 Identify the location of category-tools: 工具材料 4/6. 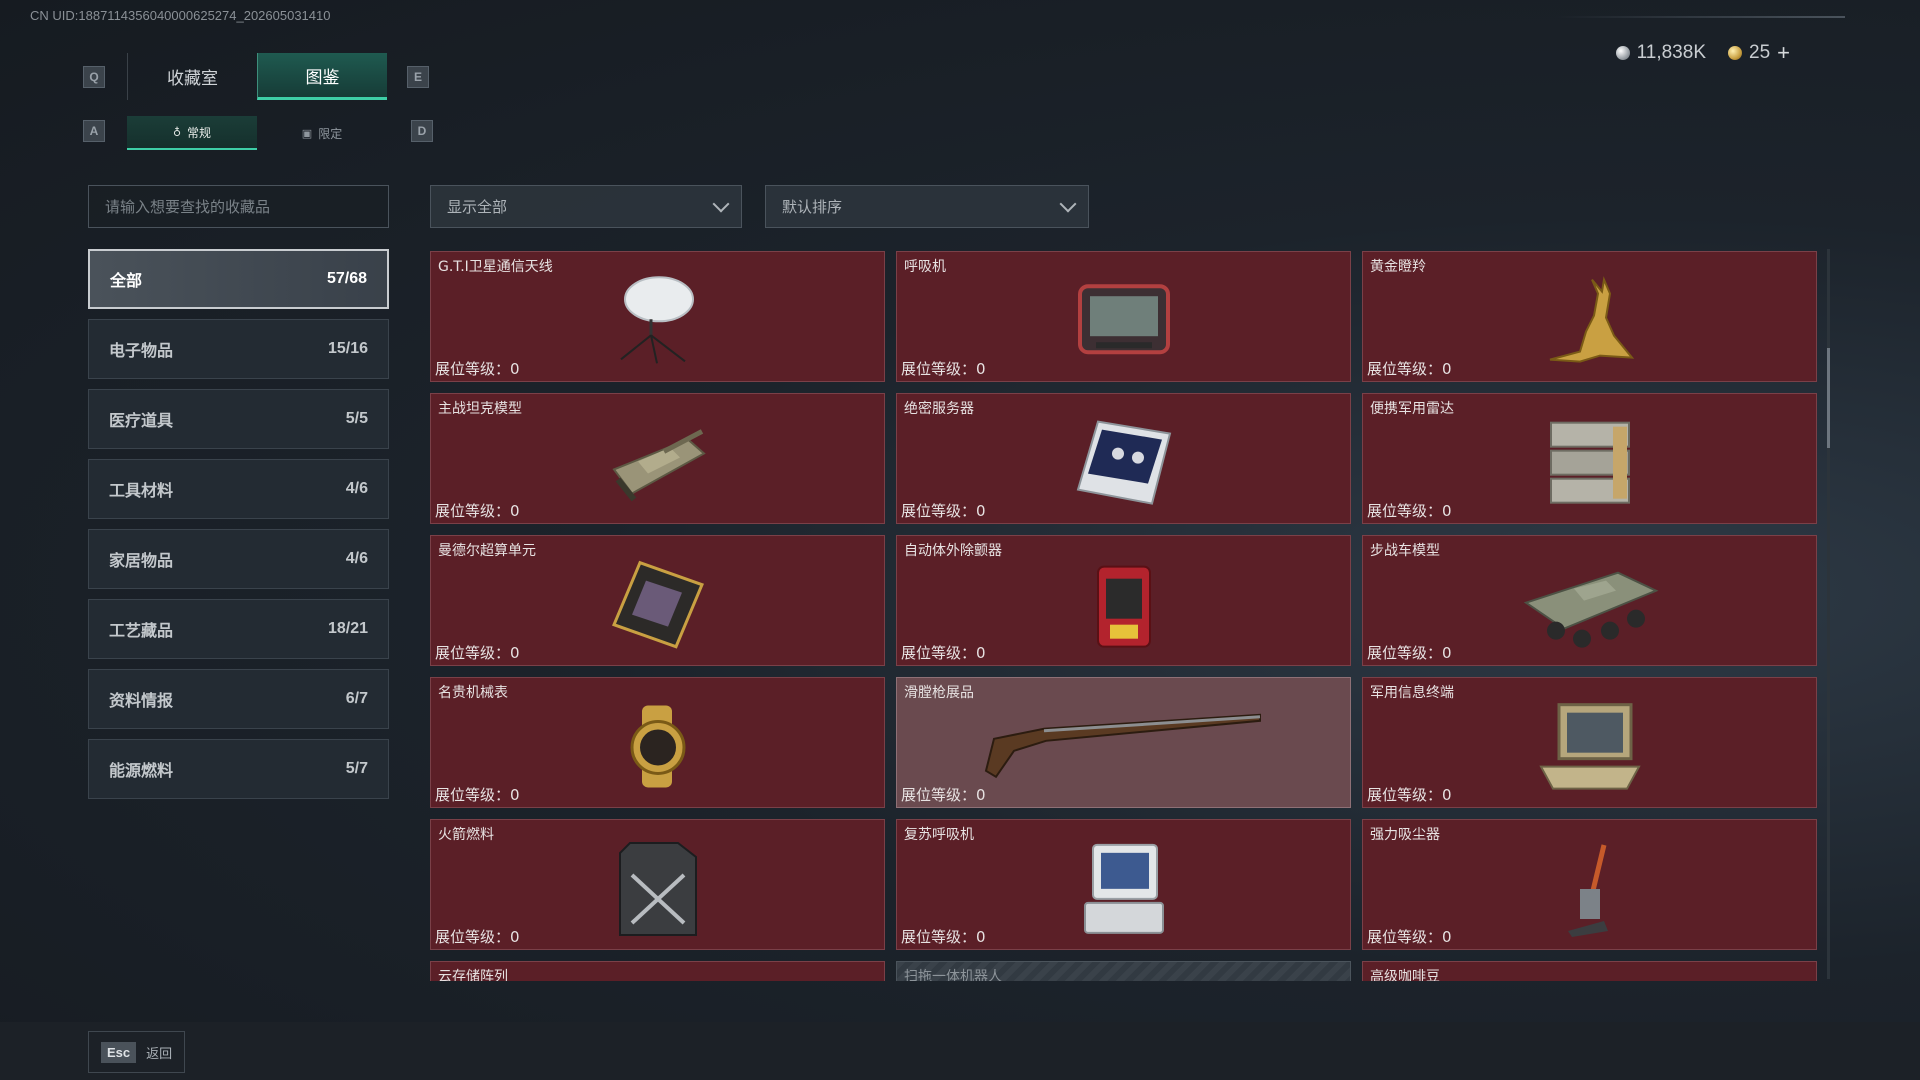
(238, 489).